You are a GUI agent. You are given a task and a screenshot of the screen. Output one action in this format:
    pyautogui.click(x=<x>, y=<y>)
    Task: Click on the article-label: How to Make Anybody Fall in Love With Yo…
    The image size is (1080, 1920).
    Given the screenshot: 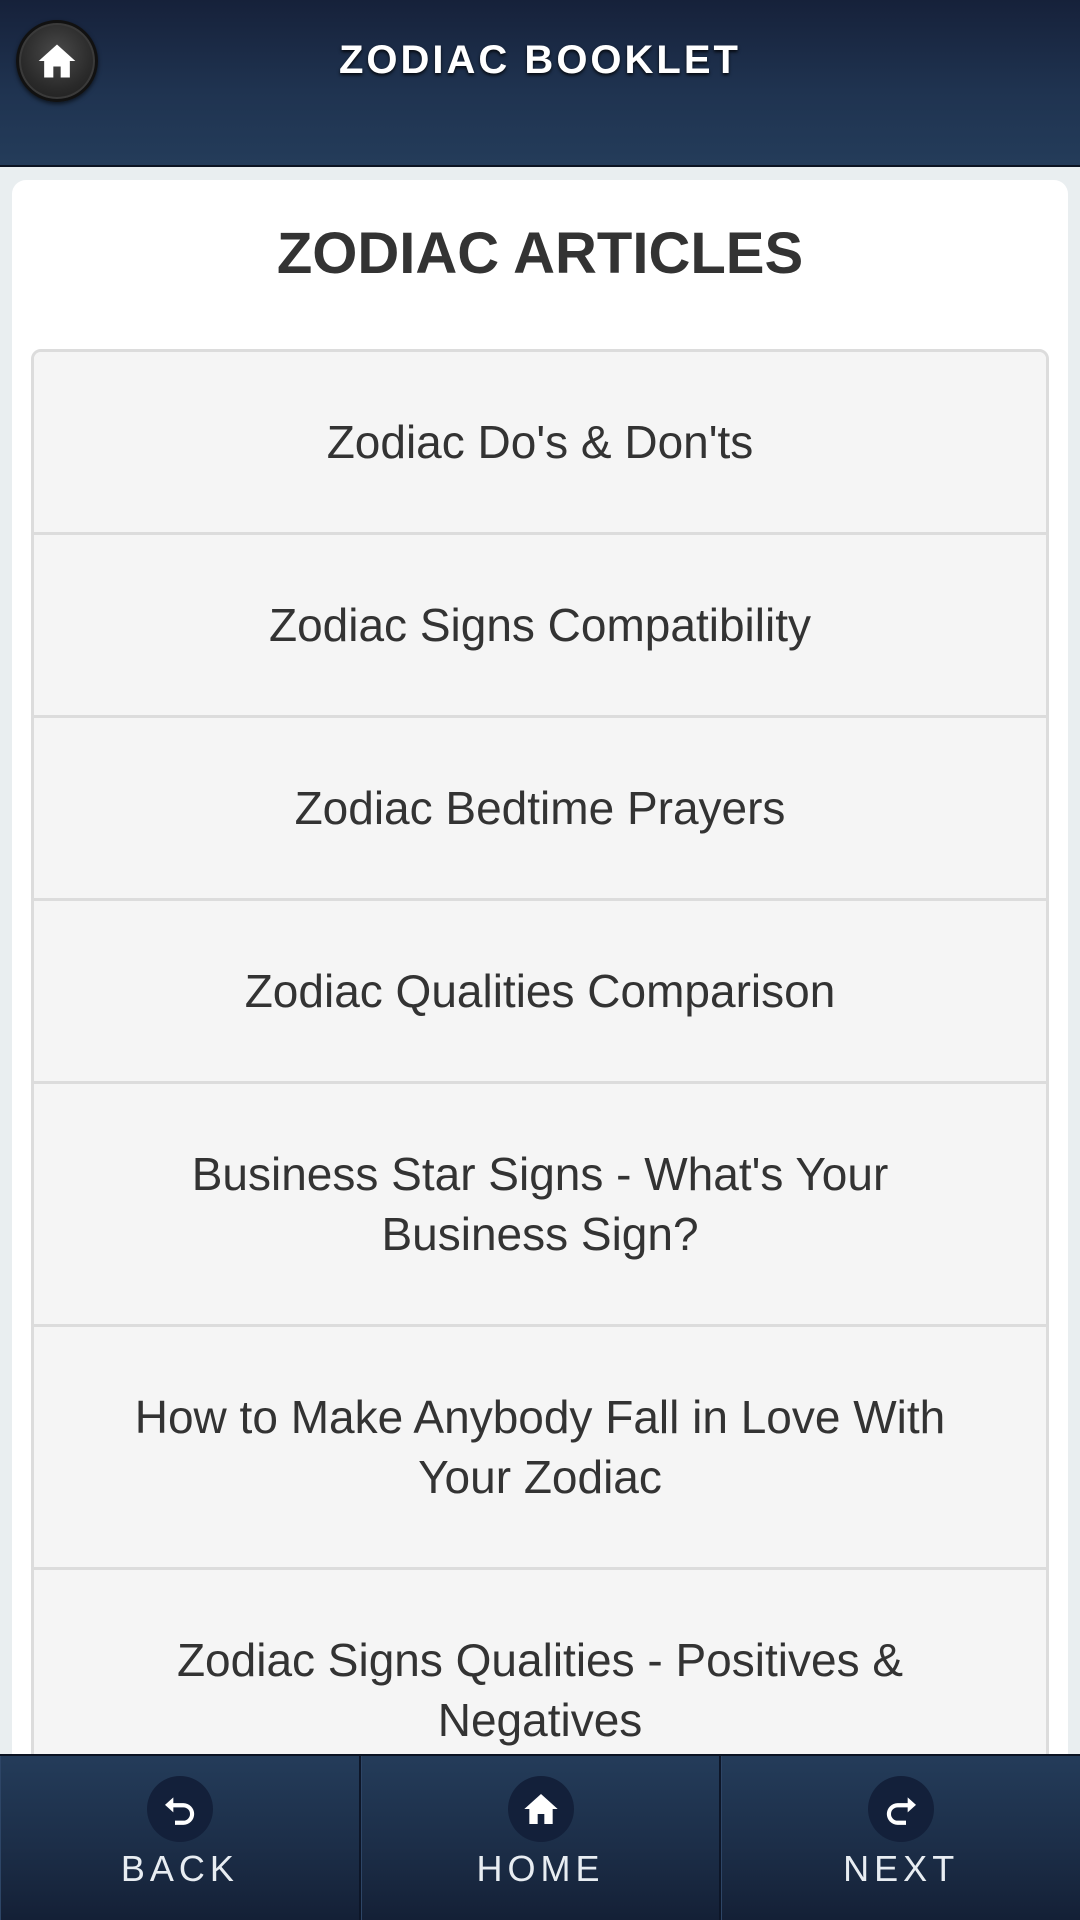 What is the action you would take?
    pyautogui.click(x=540, y=1447)
    